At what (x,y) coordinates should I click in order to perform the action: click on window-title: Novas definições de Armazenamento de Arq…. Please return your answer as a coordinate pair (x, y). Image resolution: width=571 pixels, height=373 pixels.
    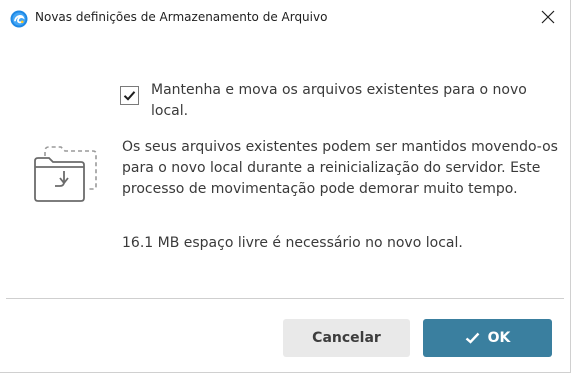
    Looking at the image, I should click on (181, 17).